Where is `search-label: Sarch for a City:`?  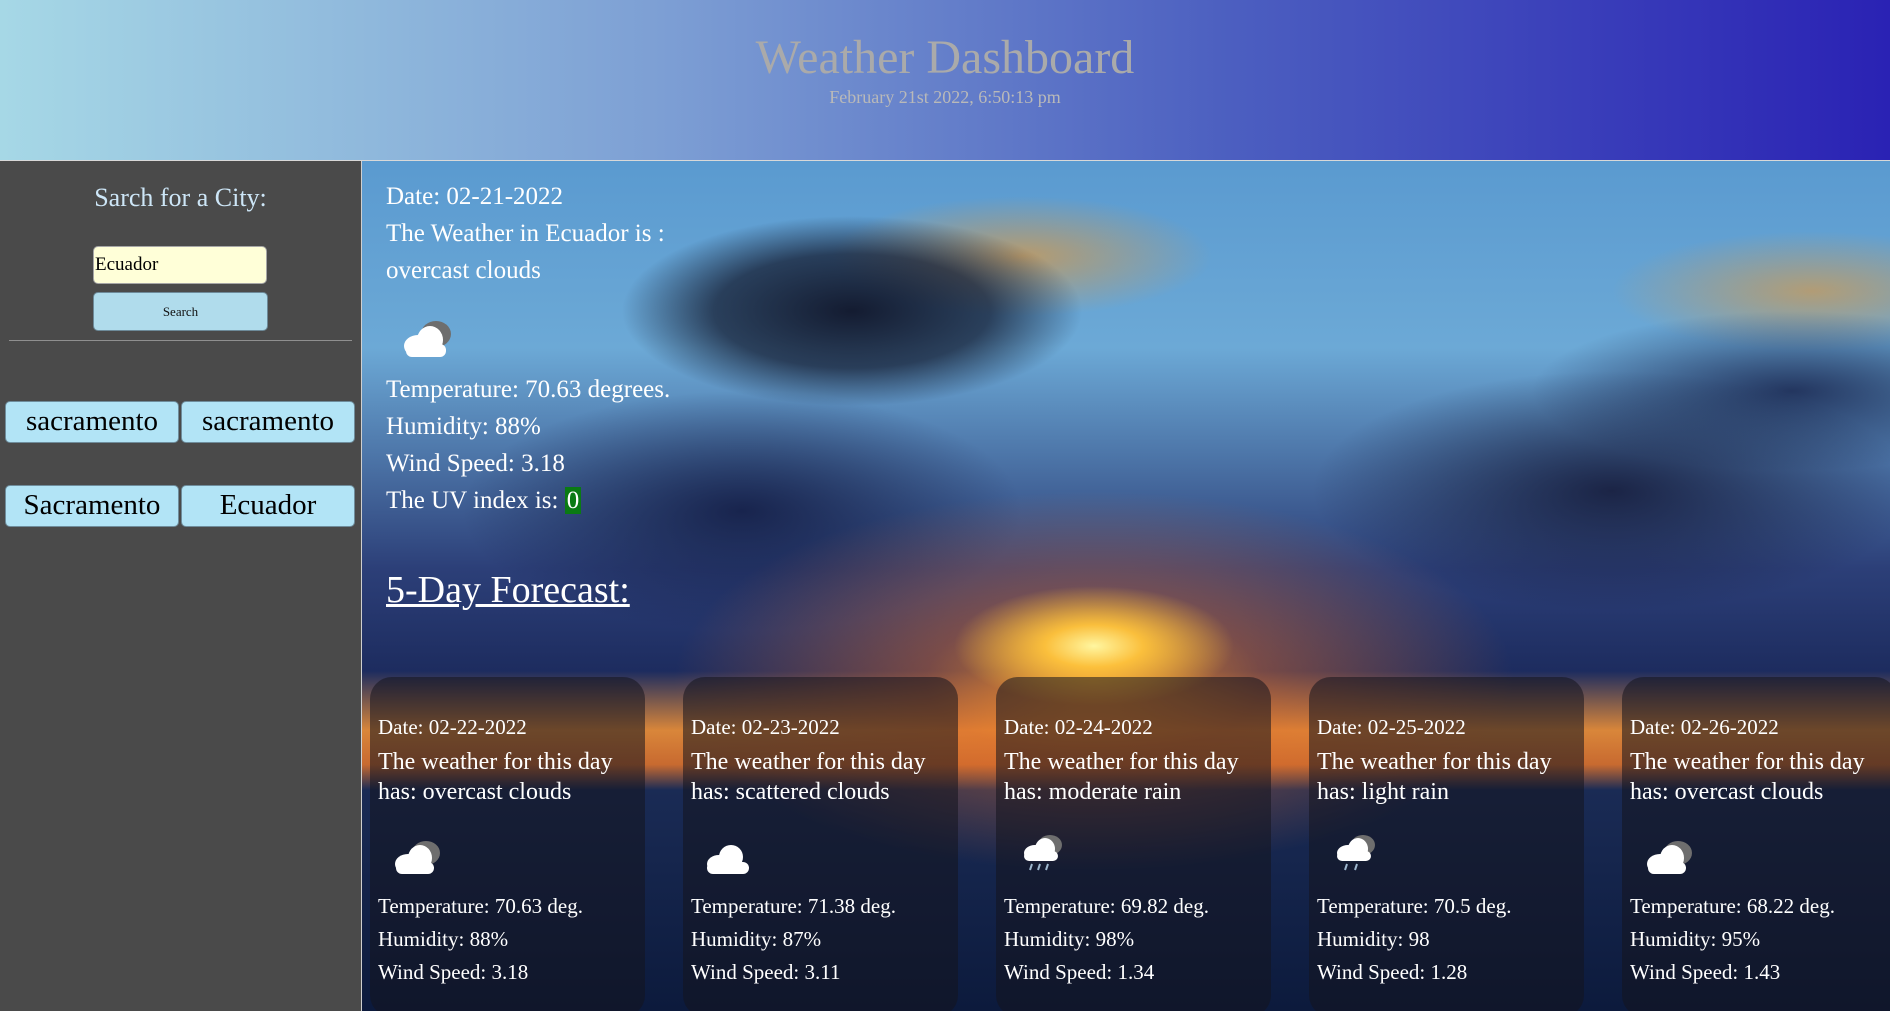
search-label: Sarch for a City: is located at coordinates (180, 197).